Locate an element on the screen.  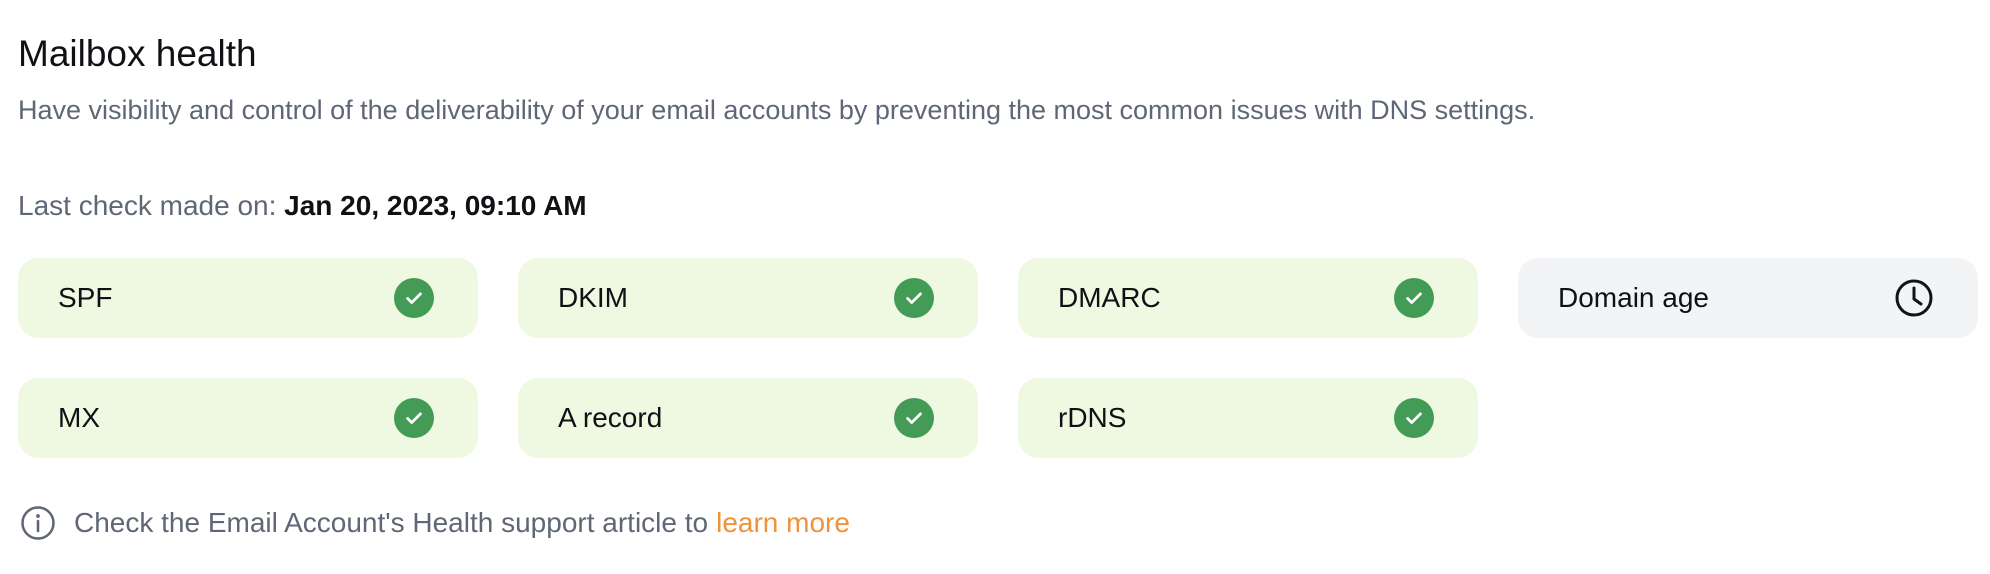
check-card-domain-age: Domain age is located at coordinates (1748, 298).